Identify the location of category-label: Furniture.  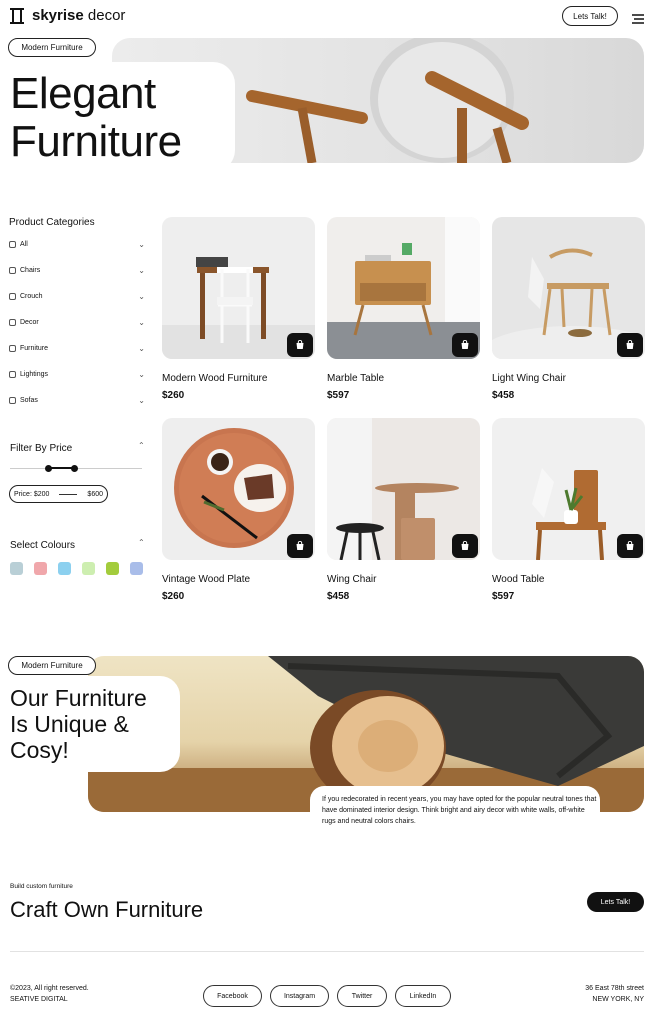
(34, 348).